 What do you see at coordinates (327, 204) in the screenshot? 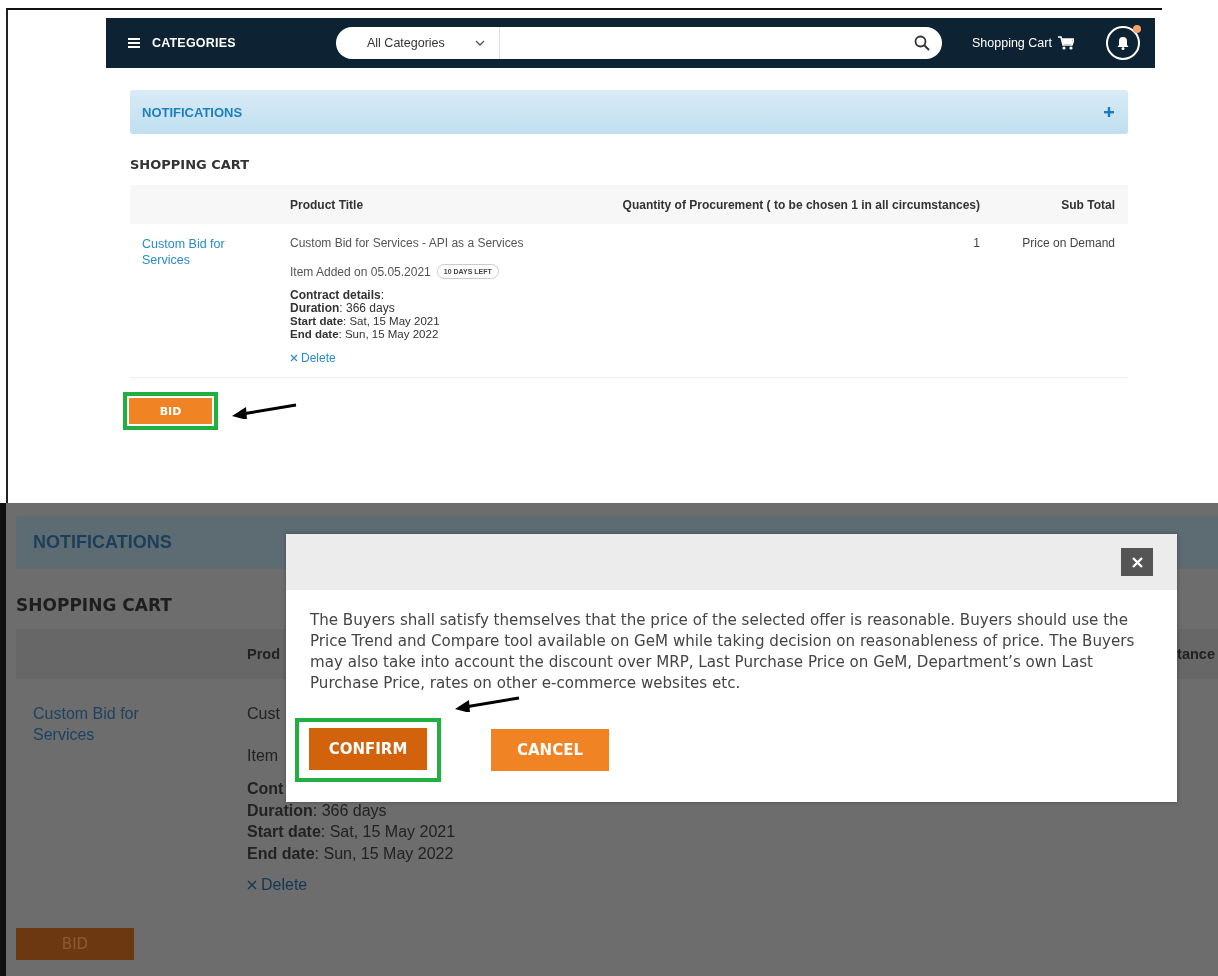
I see `column-header: Product Title` at bounding box center [327, 204].